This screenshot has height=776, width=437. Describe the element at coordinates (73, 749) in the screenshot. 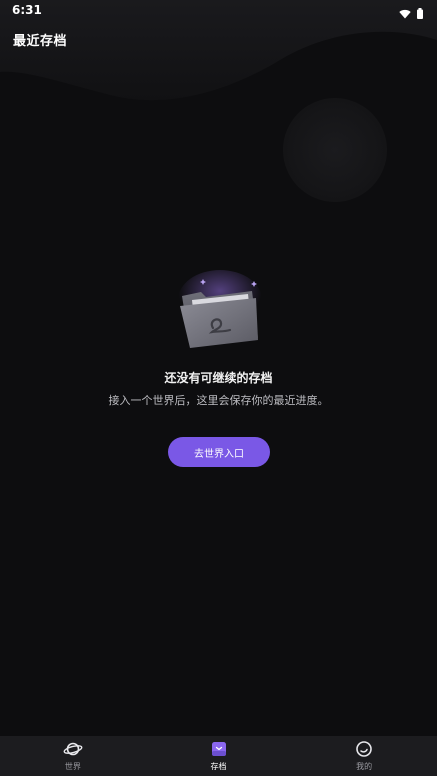

I see `planet-icon` at that location.